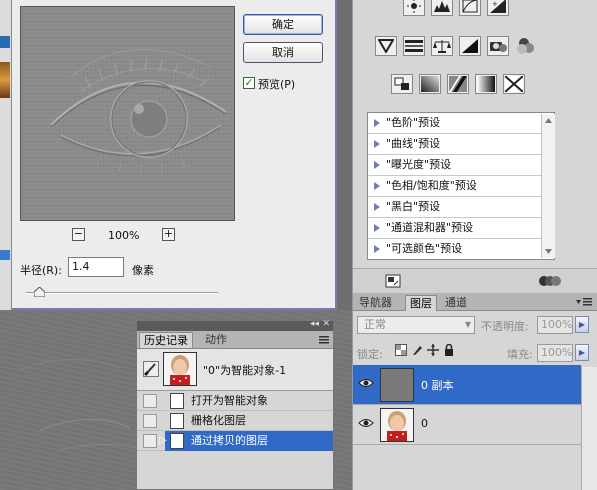 The image size is (597, 490). Describe the element at coordinates (417, 350) in the screenshot. I see `lock-pixels-icon` at that location.